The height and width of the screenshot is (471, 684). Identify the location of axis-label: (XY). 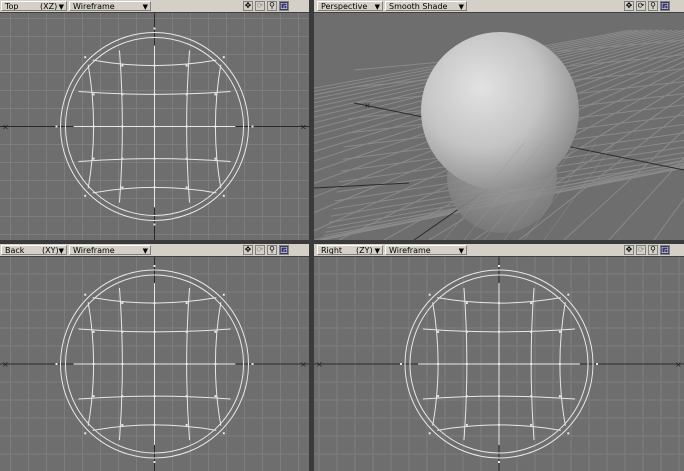
(50, 250).